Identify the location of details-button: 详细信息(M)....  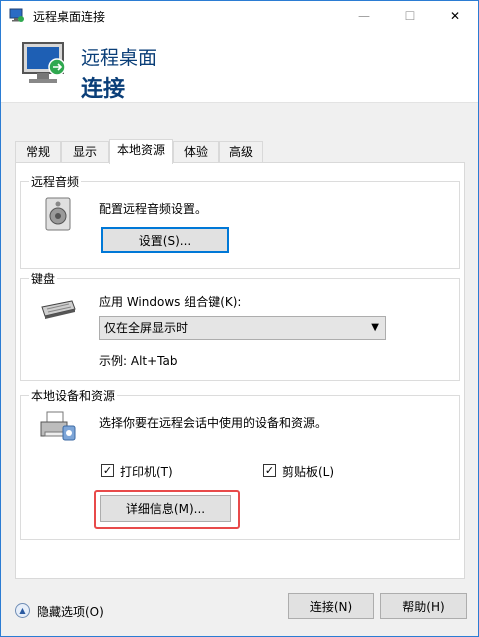
(165, 508).